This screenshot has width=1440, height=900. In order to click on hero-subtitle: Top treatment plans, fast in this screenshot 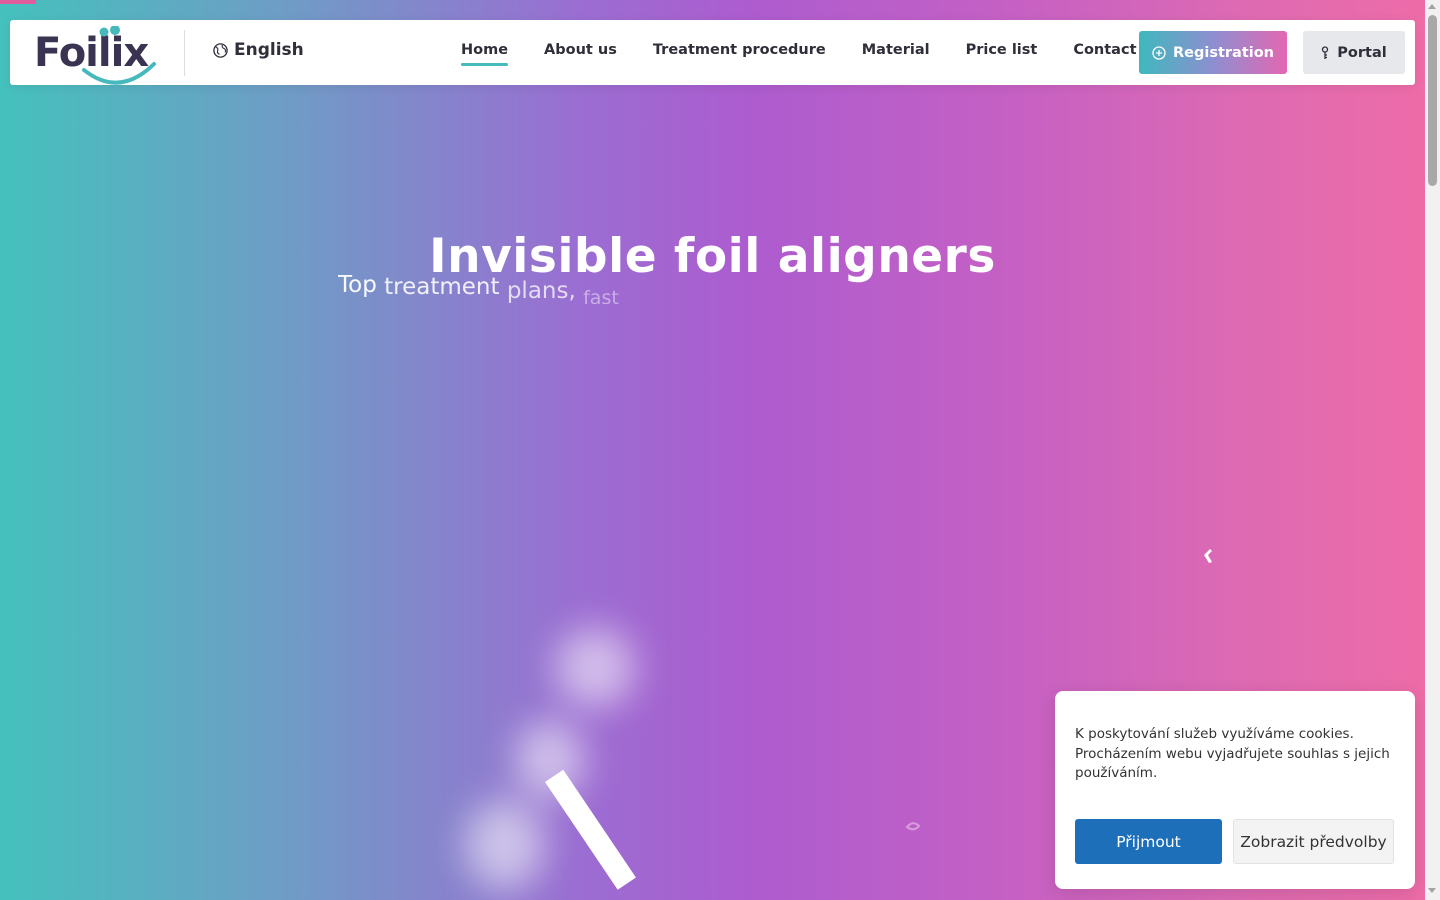, I will do `click(498, 288)`.